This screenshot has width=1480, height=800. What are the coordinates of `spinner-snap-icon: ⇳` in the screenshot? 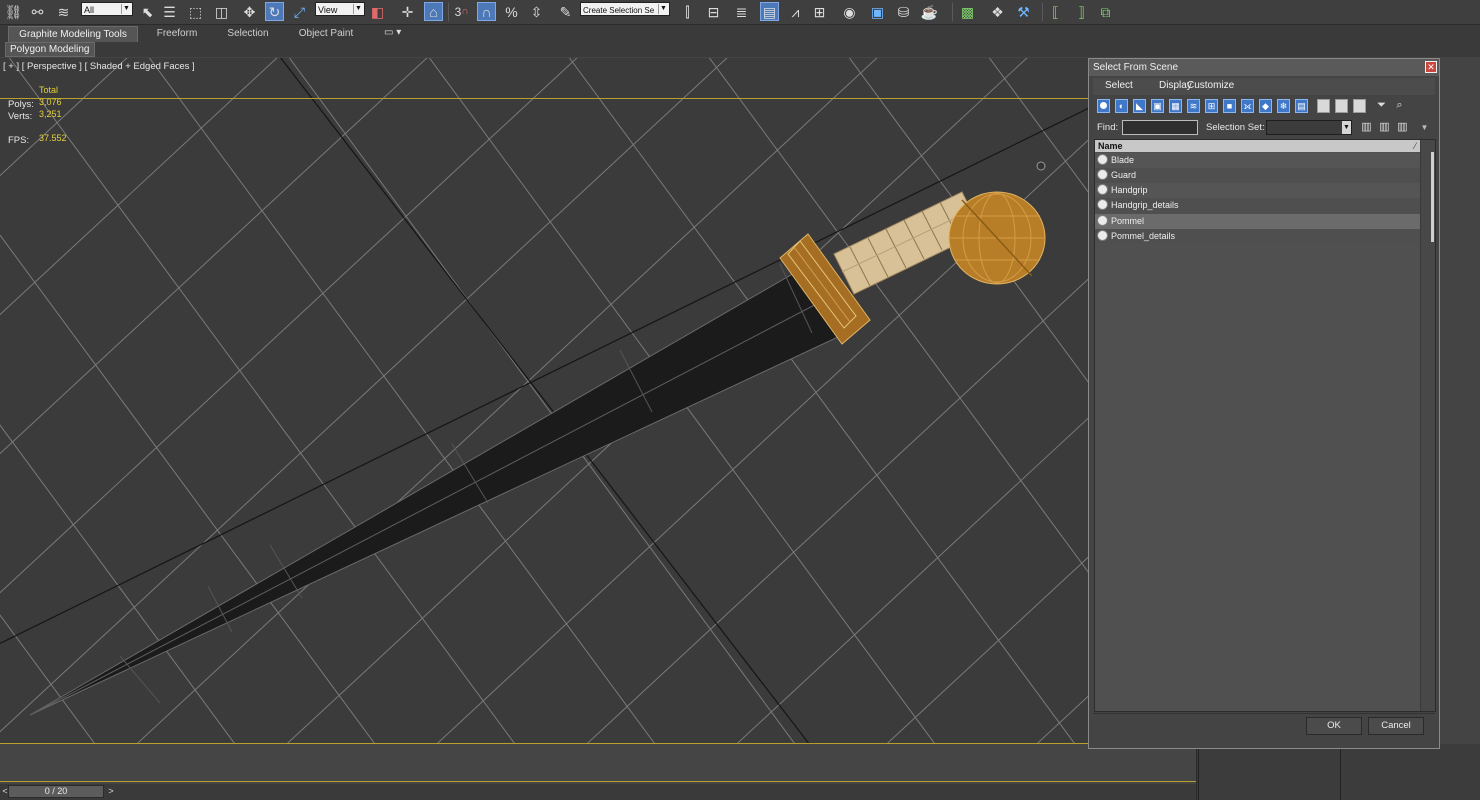 It's located at (536, 11).